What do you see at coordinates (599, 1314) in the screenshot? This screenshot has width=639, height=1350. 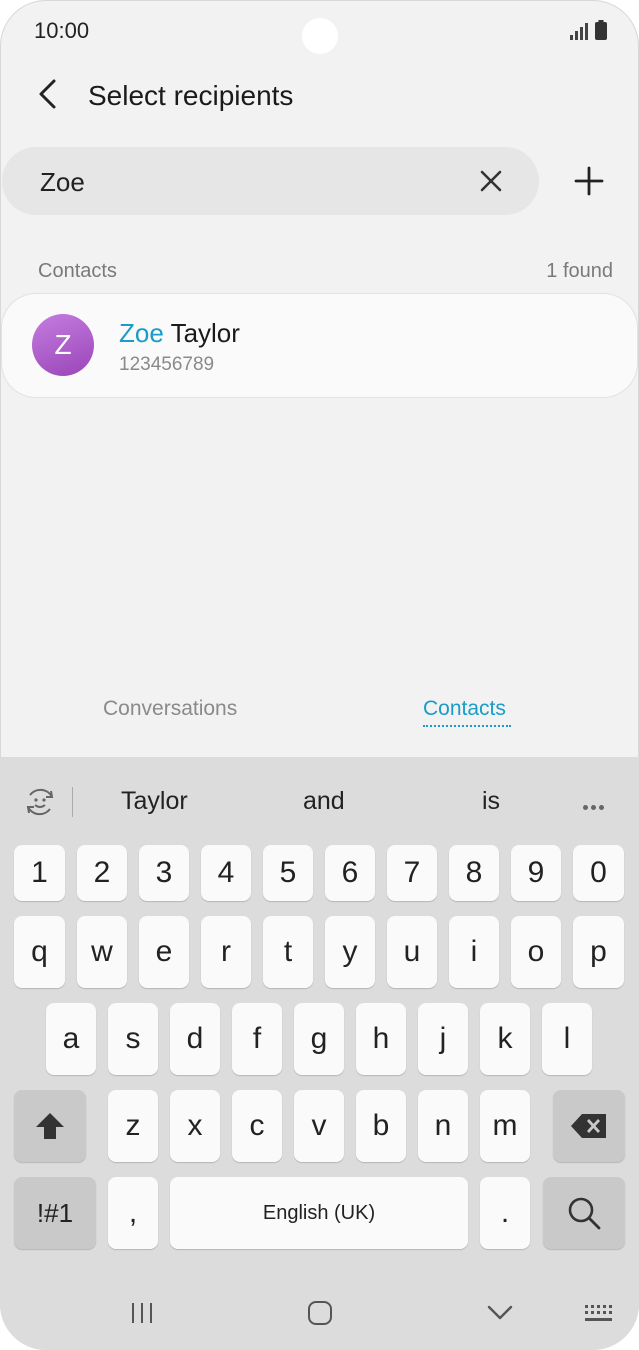 I see `keyboard-switch-icon` at bounding box center [599, 1314].